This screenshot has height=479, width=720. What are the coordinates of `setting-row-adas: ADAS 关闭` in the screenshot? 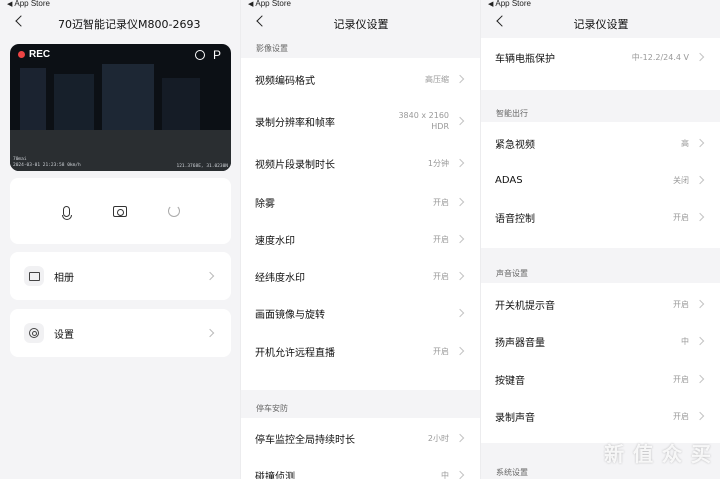 It's located at (600, 180).